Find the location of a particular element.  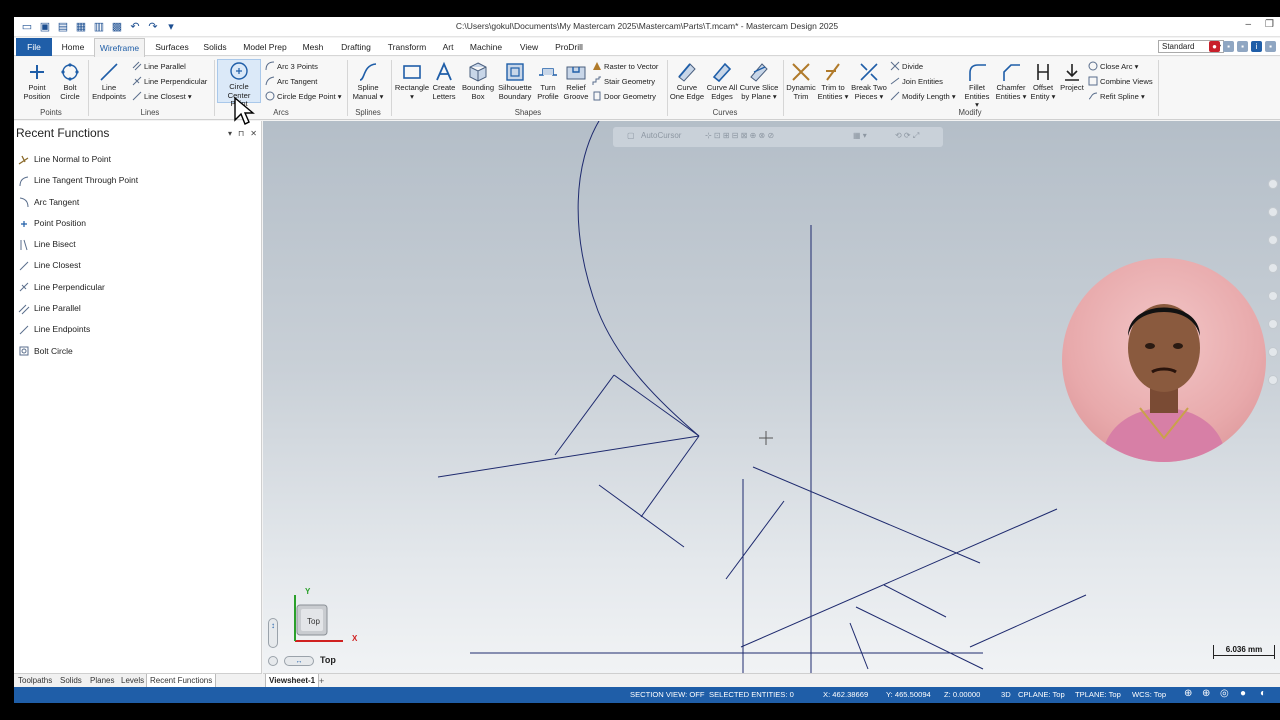

trim-to-entities-button: Trim to Entities ▾ is located at coordinates (833, 81).